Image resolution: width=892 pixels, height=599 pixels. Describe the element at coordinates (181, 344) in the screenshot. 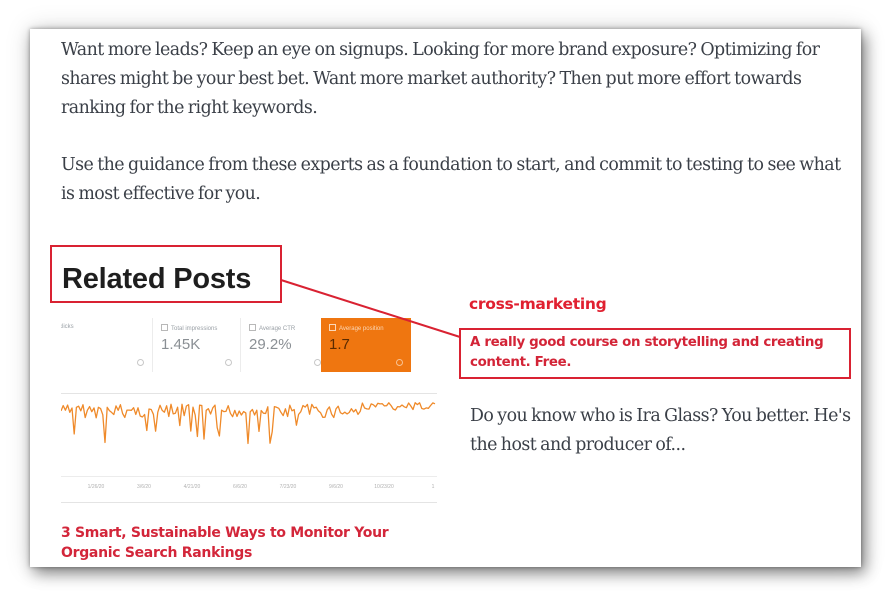

I see `metric-value: 1.45K` at that location.